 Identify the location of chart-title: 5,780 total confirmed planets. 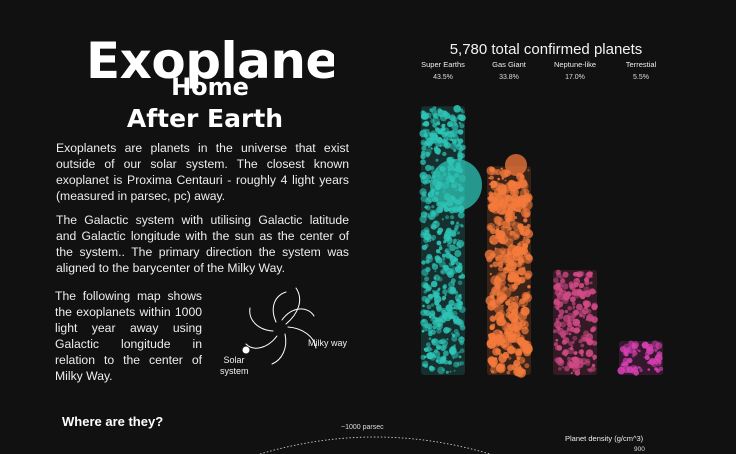
(546, 49).